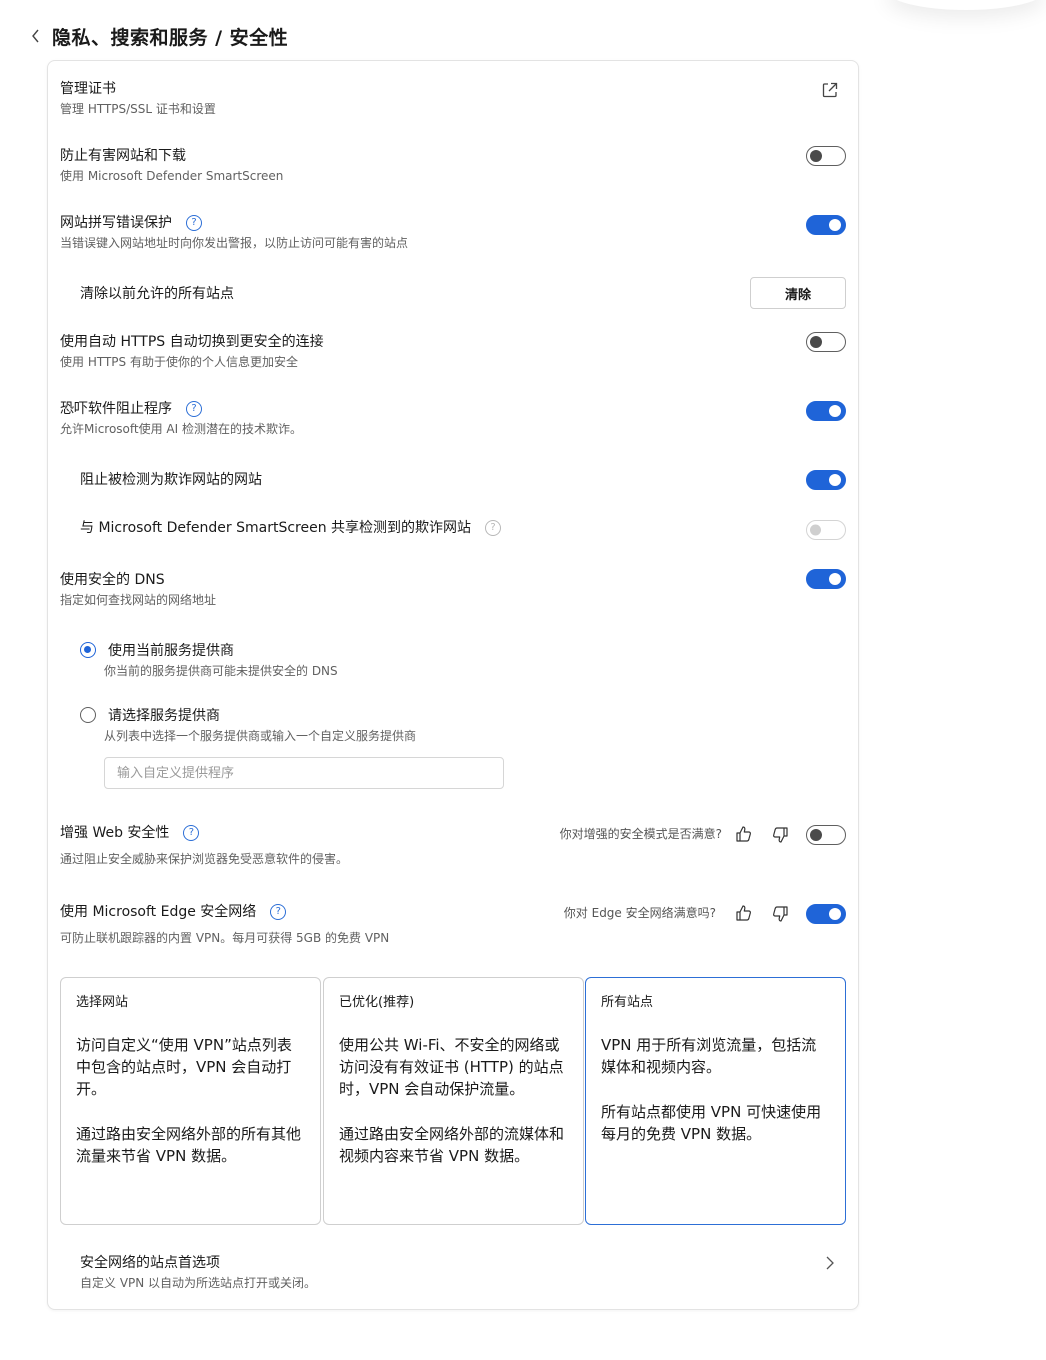 Image resolution: width=1046 pixels, height=1360 pixels. I want to click on secure-network-toggle, so click(826, 914).